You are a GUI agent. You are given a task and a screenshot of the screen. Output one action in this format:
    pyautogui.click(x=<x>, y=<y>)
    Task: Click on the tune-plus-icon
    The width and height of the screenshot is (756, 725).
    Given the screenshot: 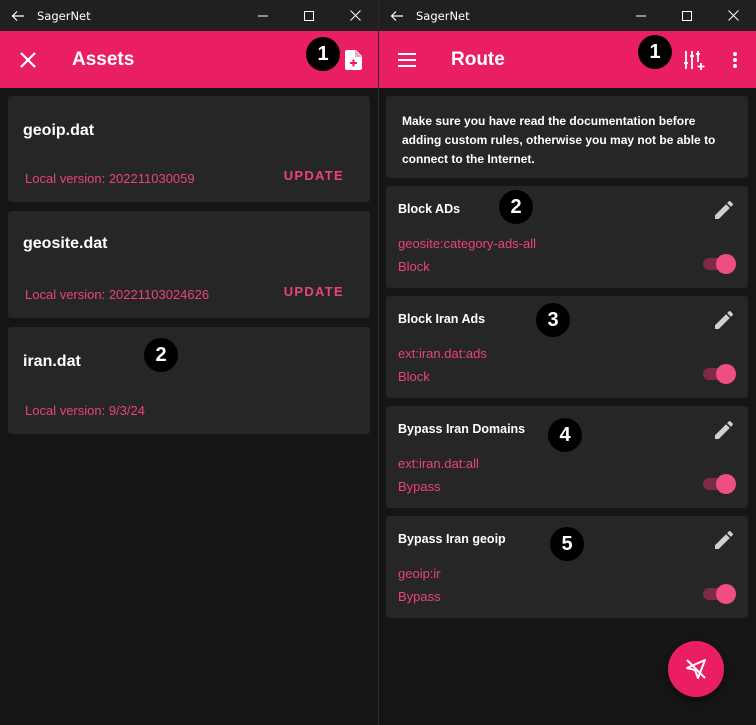 What is the action you would take?
    pyautogui.click(x=694, y=60)
    